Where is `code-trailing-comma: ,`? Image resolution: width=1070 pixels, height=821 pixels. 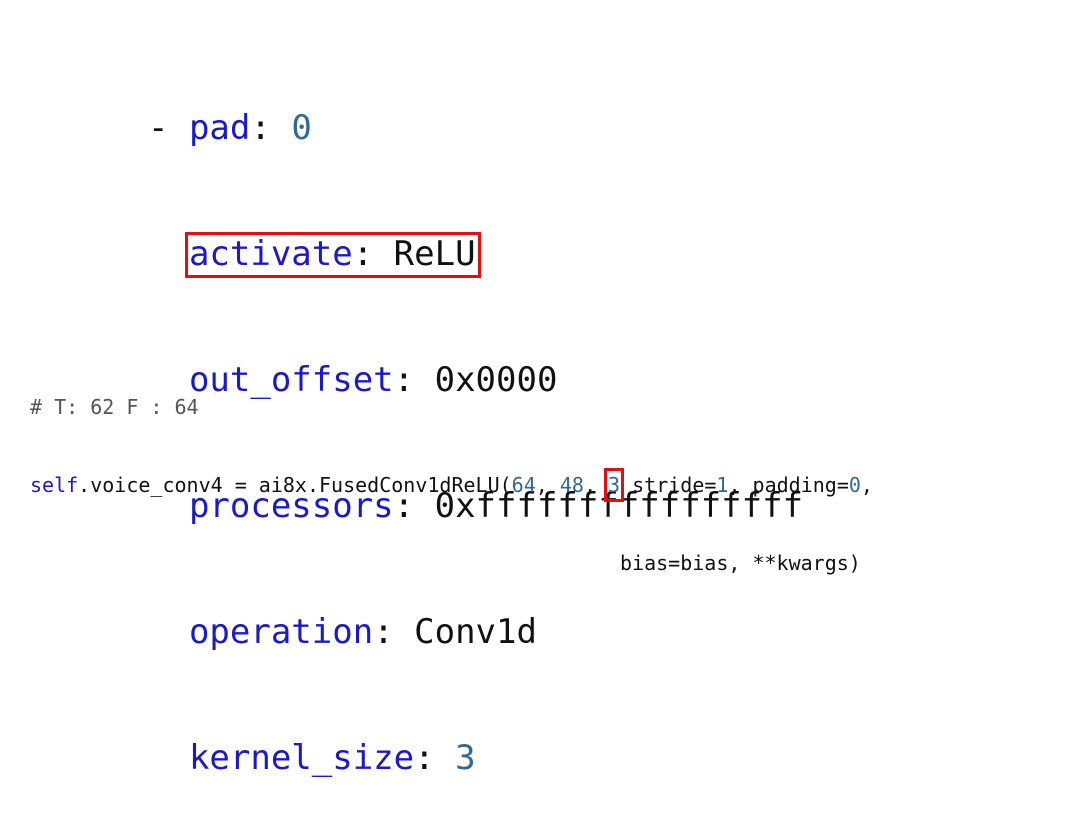
code-trailing-comma: , is located at coordinates (866, 485).